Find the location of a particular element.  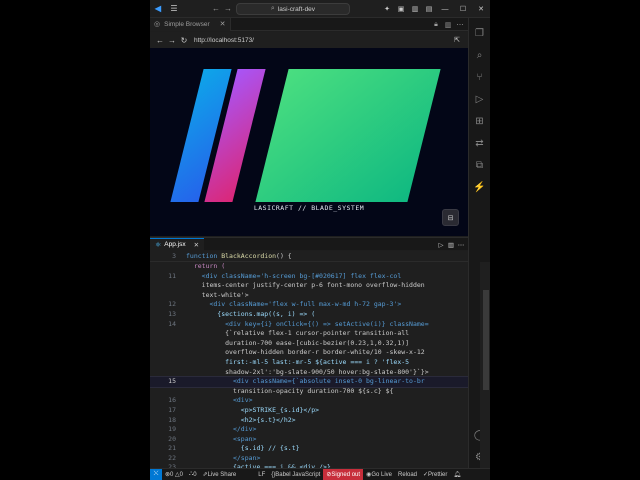

code-text: <h2>{s.t}</h2> is located at coordinates (241, 419).